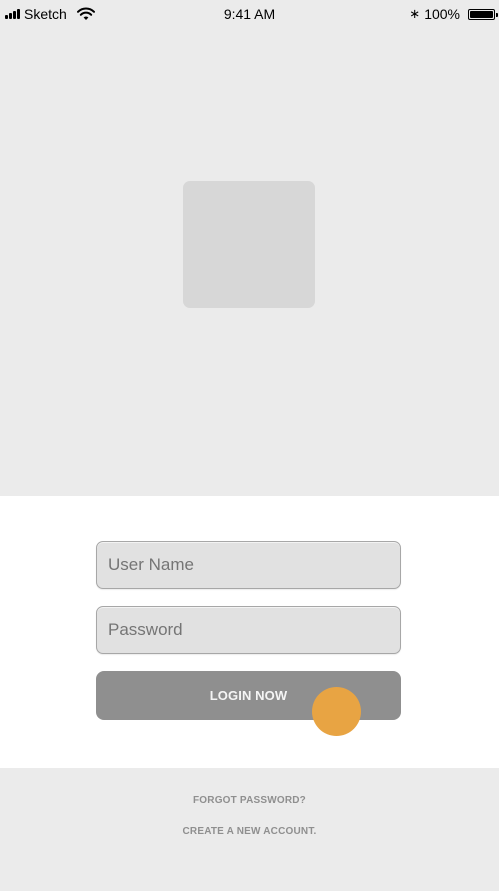 This screenshot has width=499, height=891. Describe the element at coordinates (249, 14) in the screenshot. I see `status-bar: Sketch 9:41 AM ∗ 100%` at that location.